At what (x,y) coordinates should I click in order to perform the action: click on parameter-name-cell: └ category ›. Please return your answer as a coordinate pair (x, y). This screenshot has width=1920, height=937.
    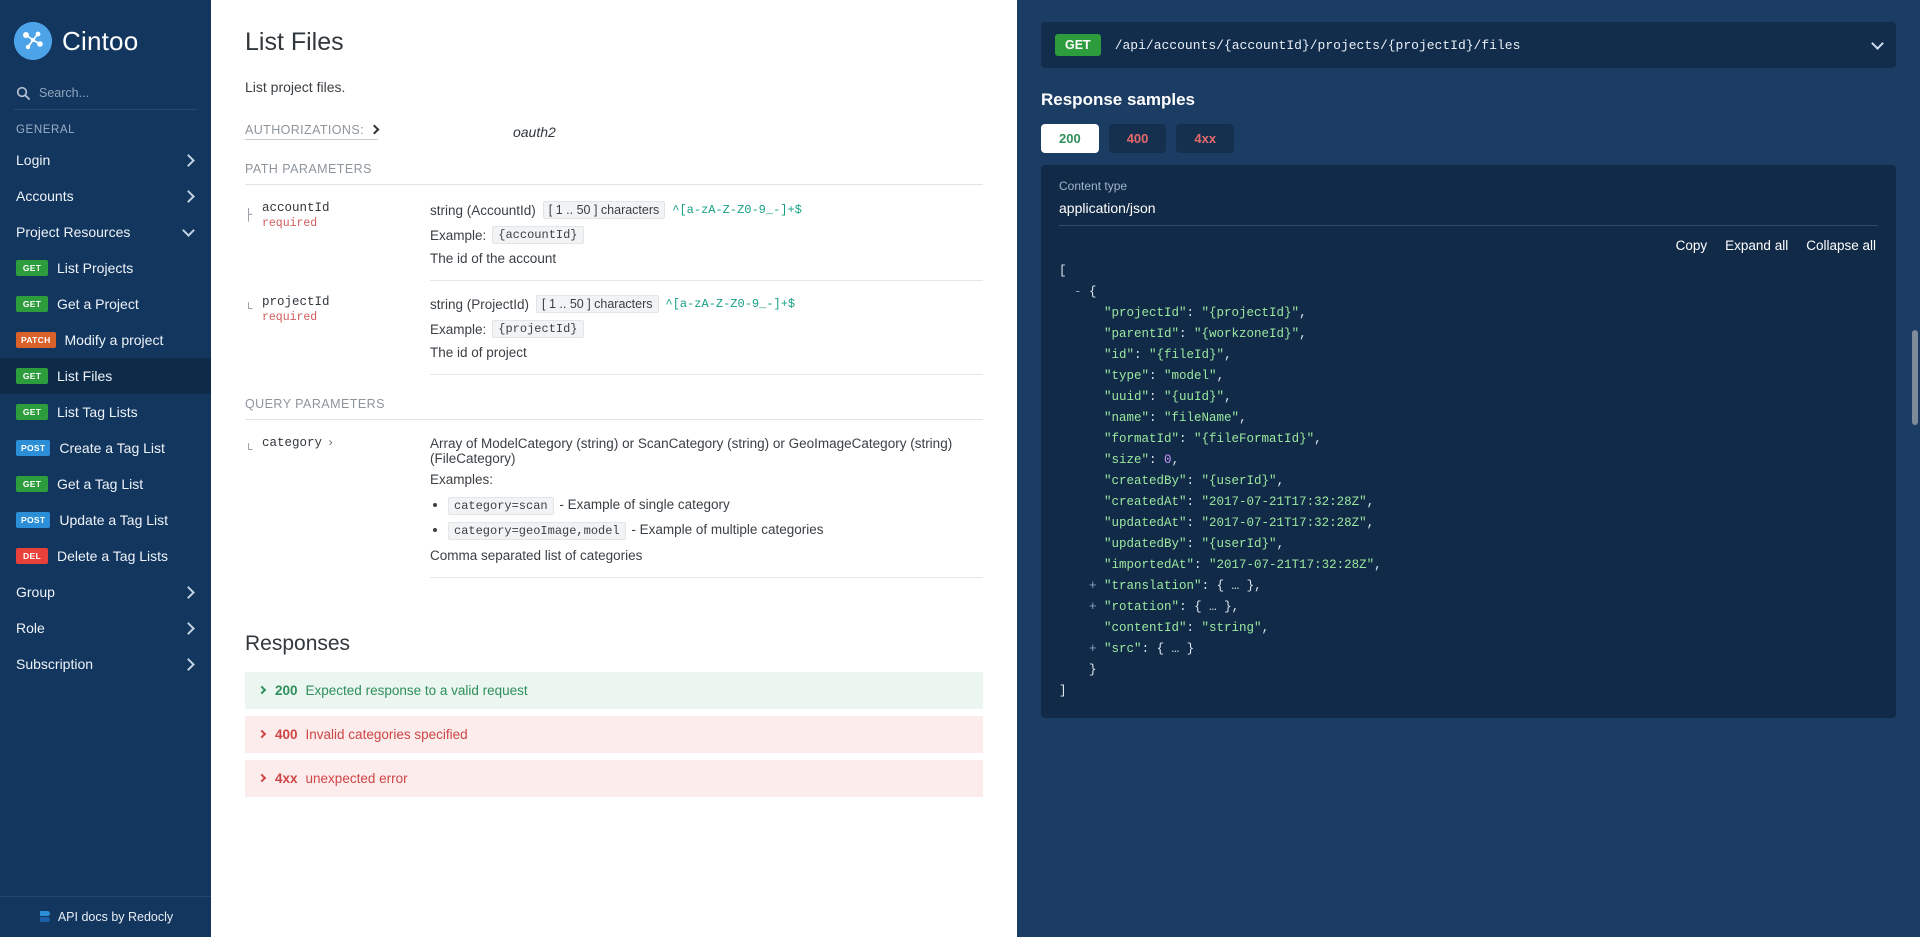
    Looking at the image, I should click on (337, 507).